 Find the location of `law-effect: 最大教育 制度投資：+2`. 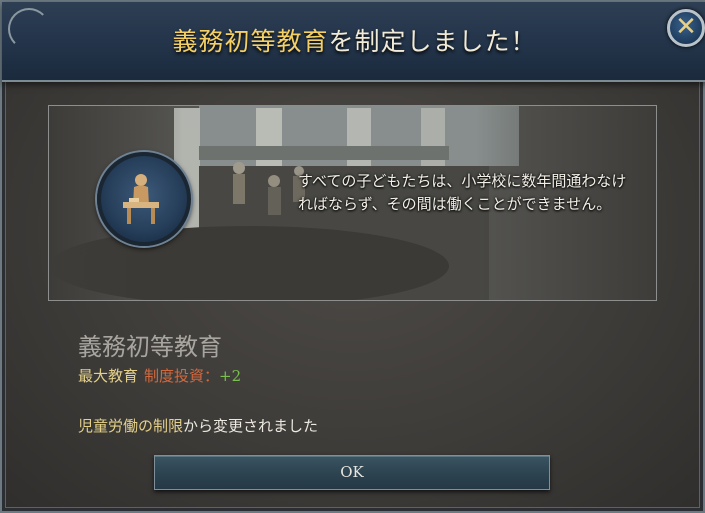

law-effect: 最大教育 制度投資：+2 is located at coordinates (159, 375).